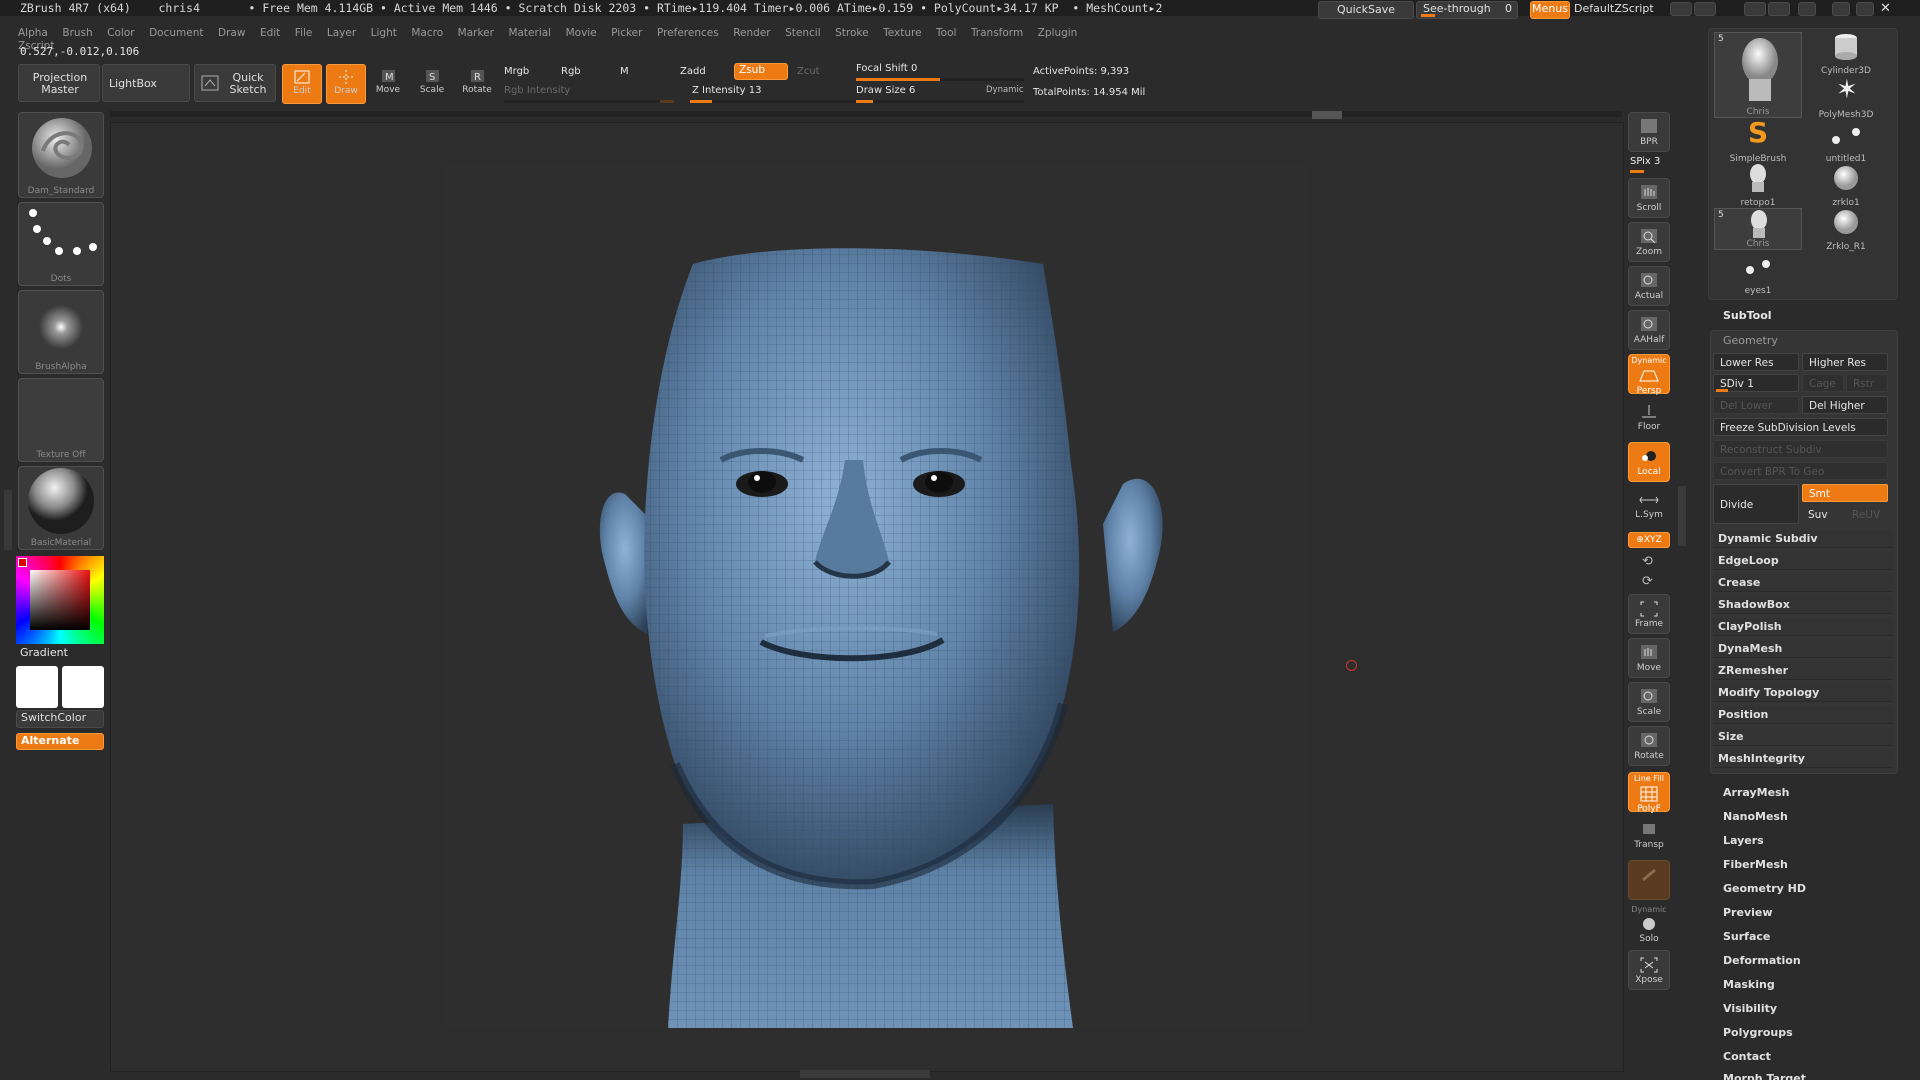 Image resolution: width=1920 pixels, height=1080 pixels. What do you see at coordinates (1649, 658) in the screenshot?
I see `move-view-button: Move` at bounding box center [1649, 658].